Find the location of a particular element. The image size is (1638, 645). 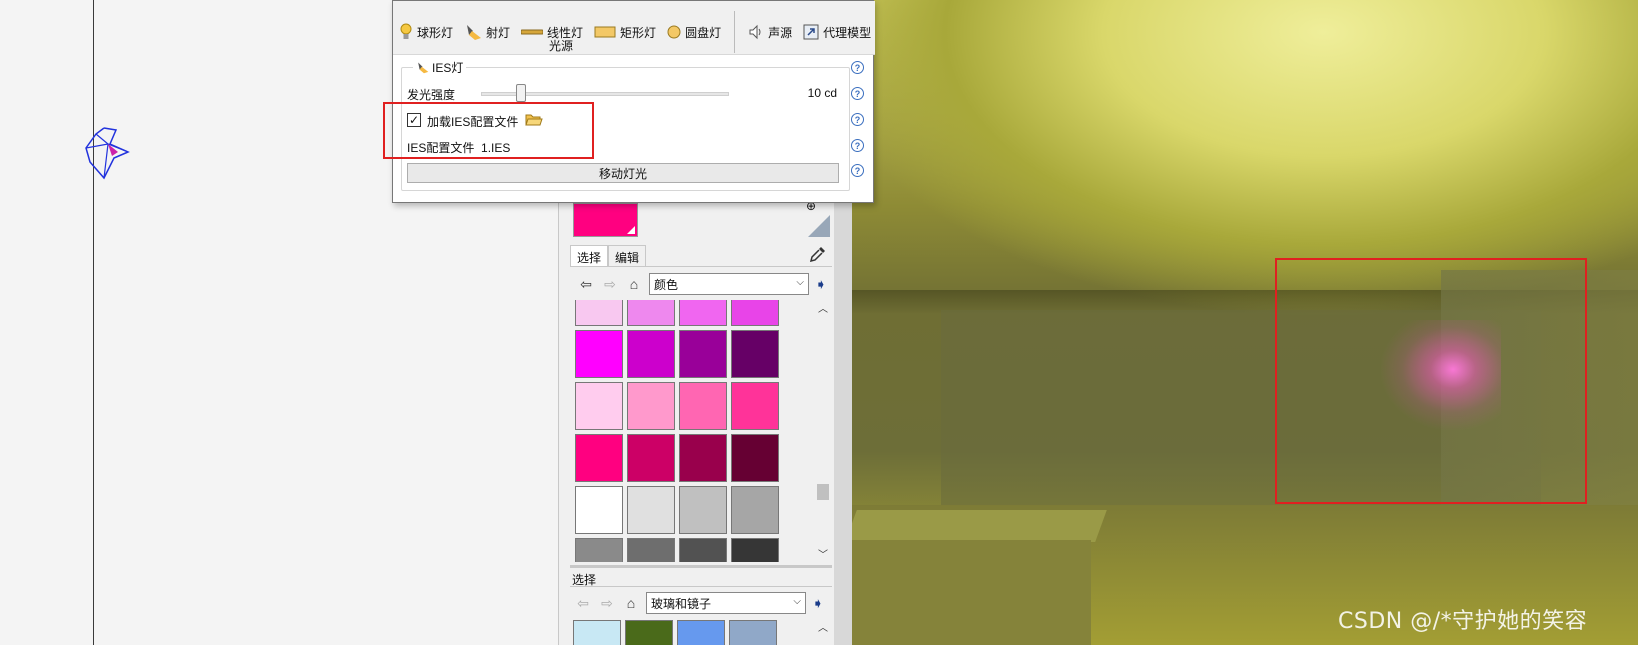

tab-select: 选择 is located at coordinates (589, 256).